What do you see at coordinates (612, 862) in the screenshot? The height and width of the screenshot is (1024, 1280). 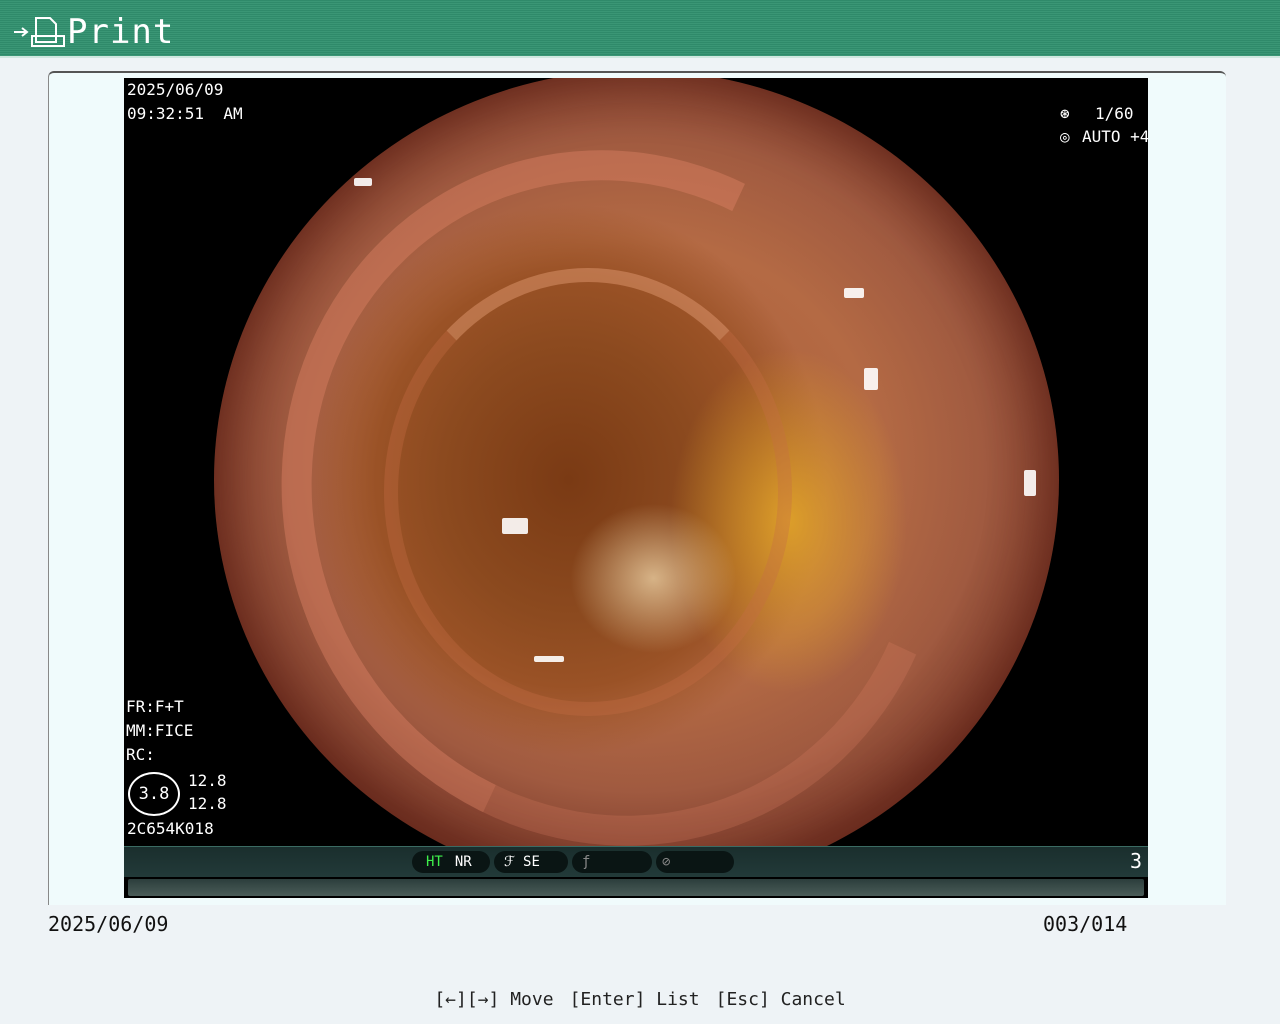 I see `freeze-pill: ƒ` at bounding box center [612, 862].